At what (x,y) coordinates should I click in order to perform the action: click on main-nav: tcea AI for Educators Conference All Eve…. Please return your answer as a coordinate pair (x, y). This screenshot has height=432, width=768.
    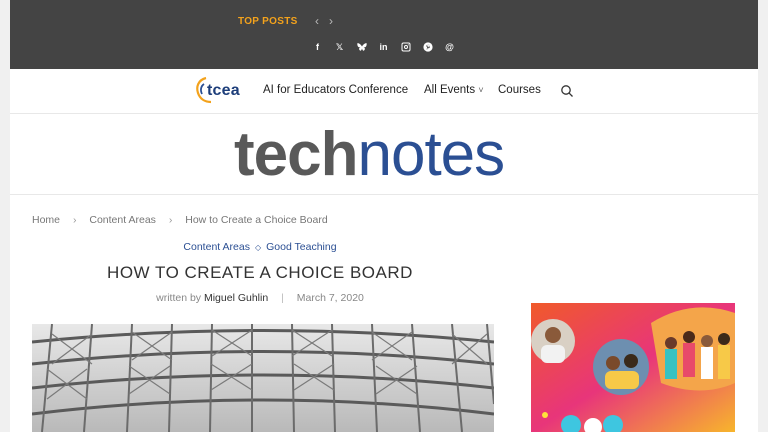
    Looking at the image, I should click on (384, 91).